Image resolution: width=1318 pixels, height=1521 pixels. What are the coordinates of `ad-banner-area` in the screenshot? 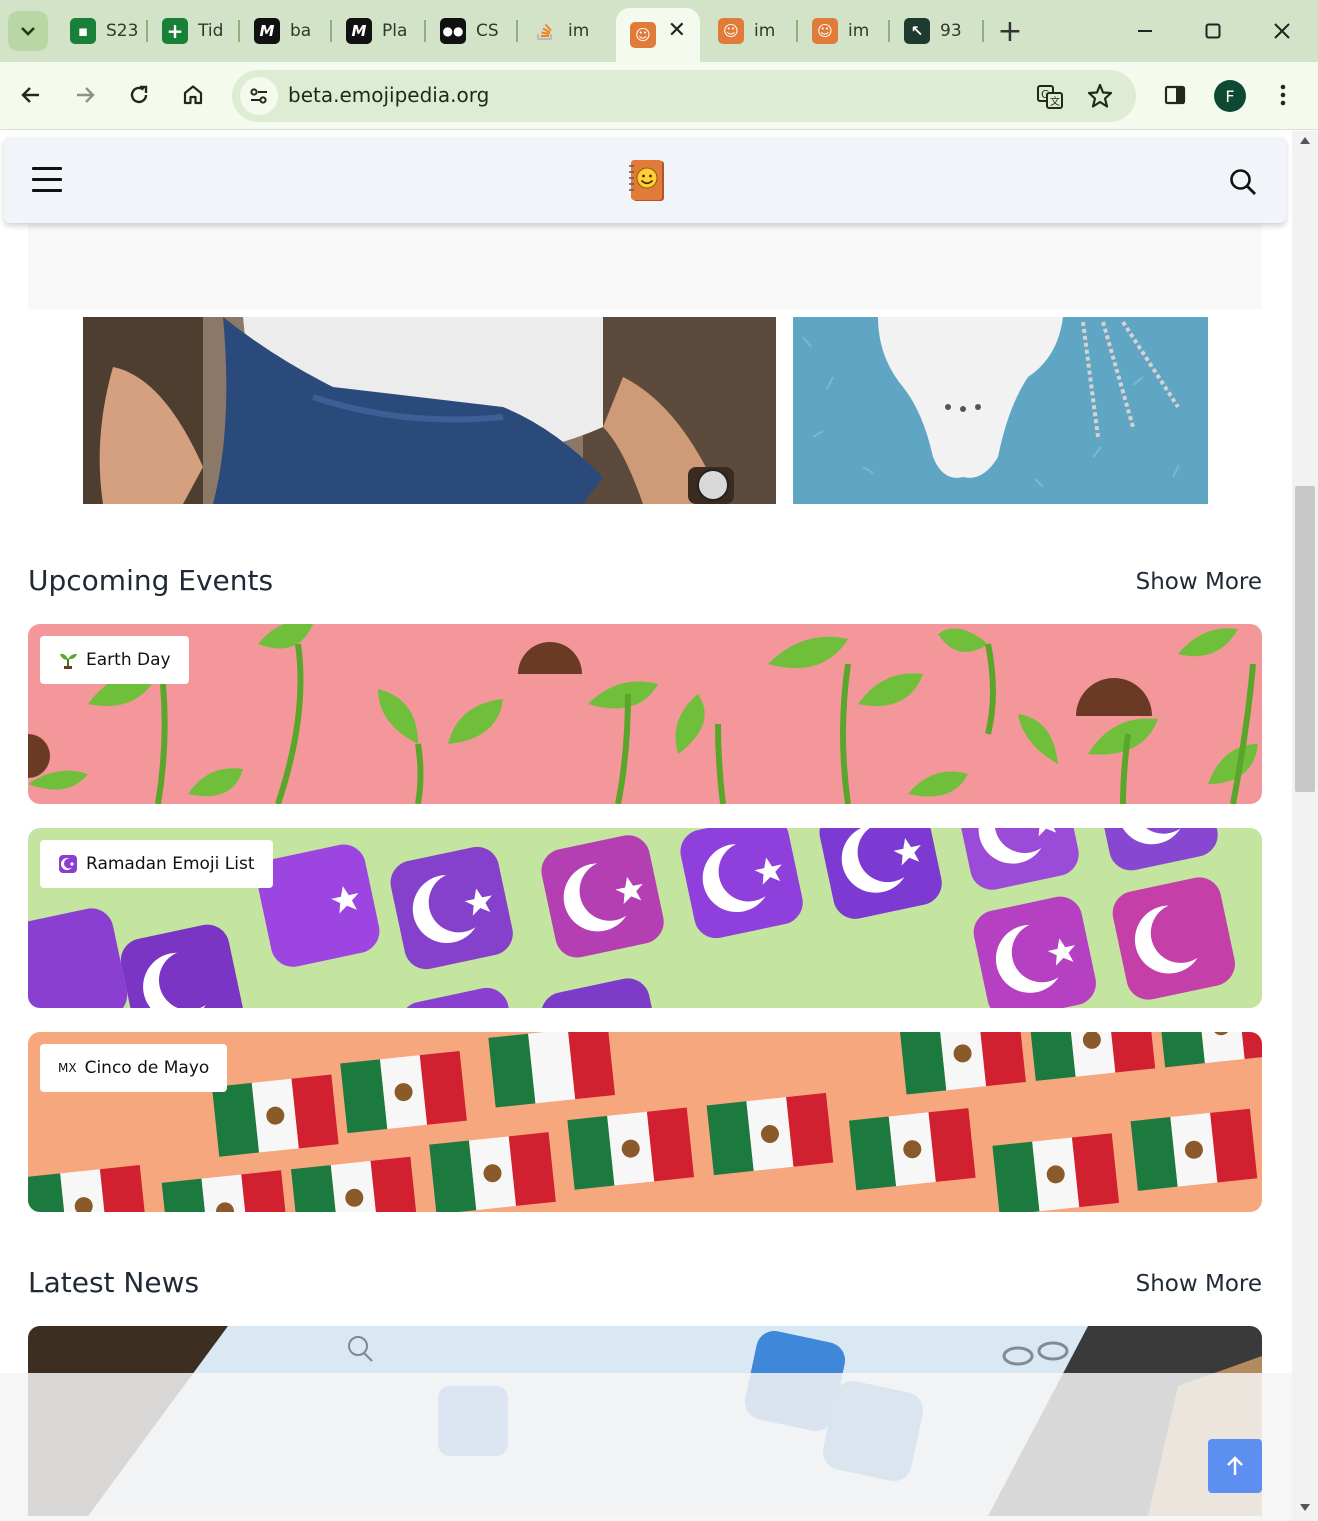 It's located at (645, 266).